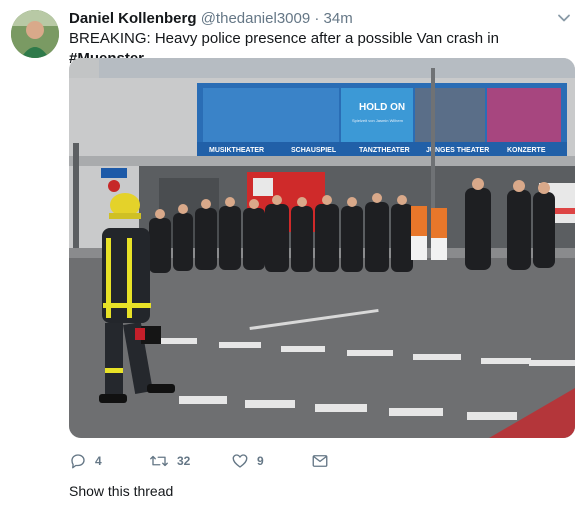  Describe the element at coordinates (121, 491) in the screenshot. I see `show-thread-link: Show this thread` at that location.